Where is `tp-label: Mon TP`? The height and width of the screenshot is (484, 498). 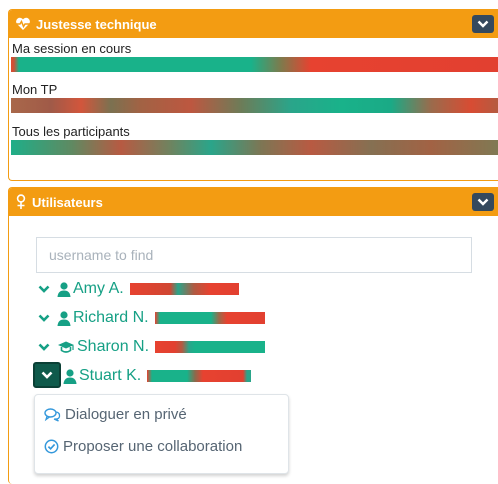
tp-label: Mon TP is located at coordinates (35, 89).